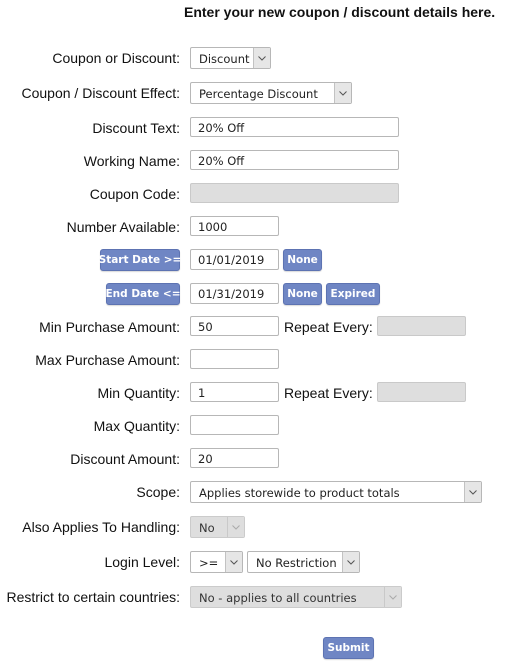 This screenshot has height=662, width=518. I want to click on handling-value: No, so click(207, 528).